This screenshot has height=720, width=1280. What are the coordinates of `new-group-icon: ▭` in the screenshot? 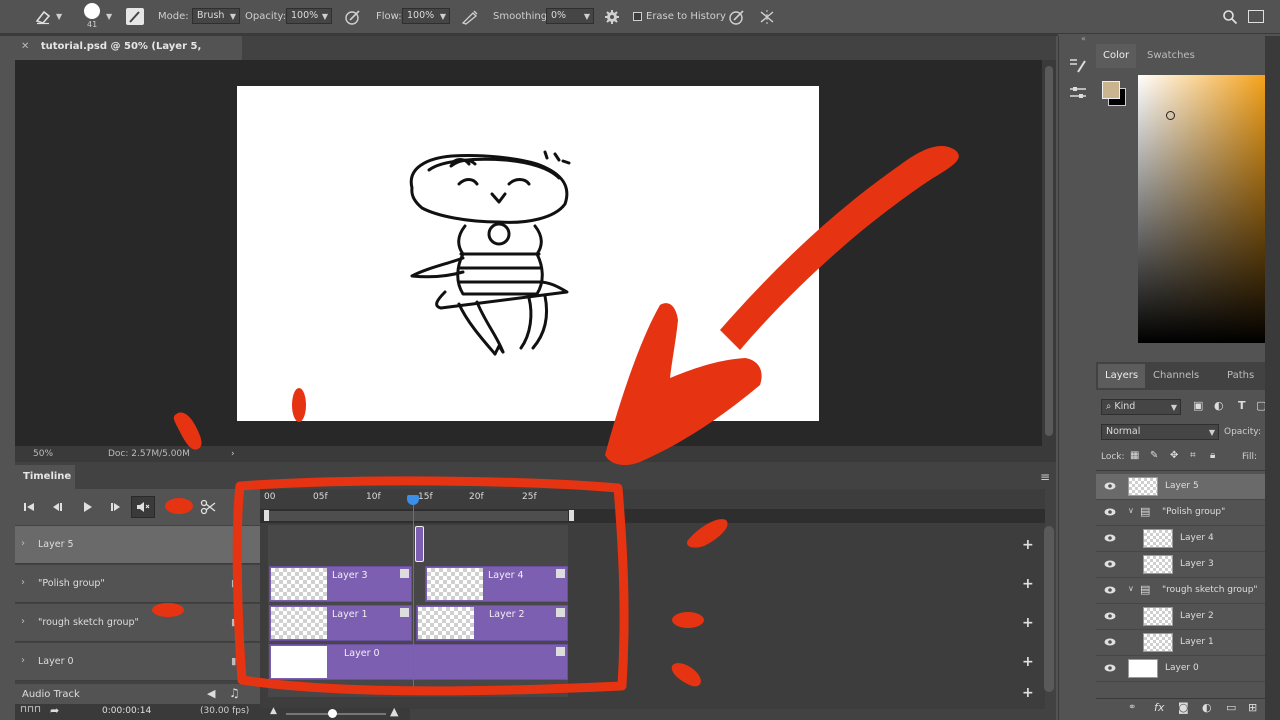 It's located at (1231, 707).